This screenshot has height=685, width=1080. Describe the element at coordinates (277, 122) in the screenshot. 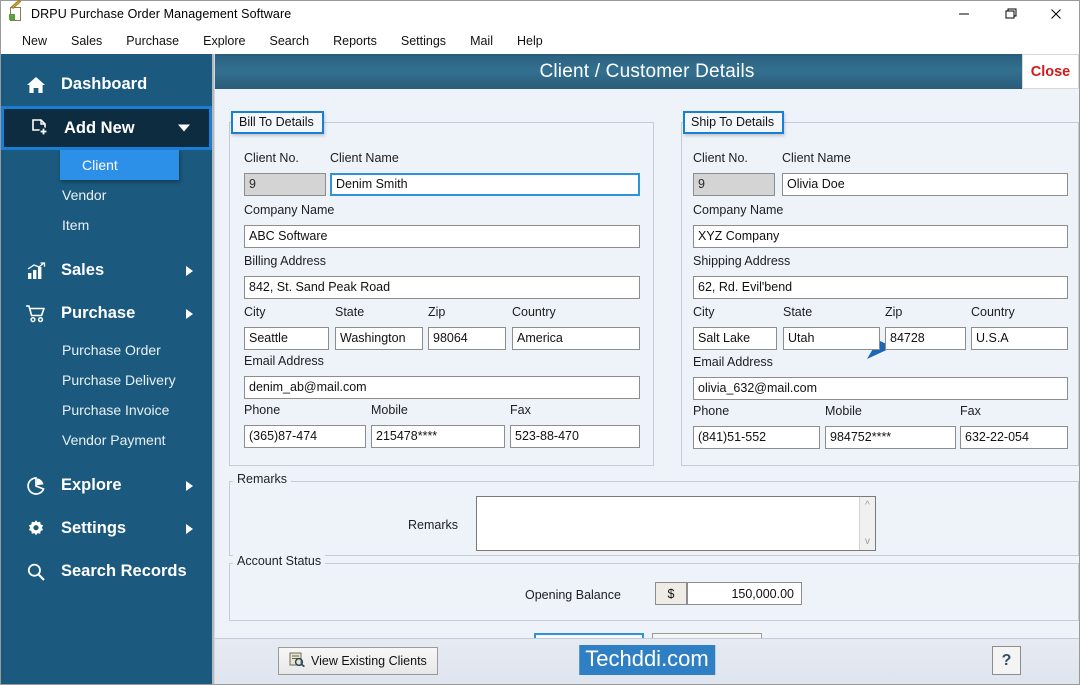

I see `tab-bill-to-details: Bill To Details` at that location.